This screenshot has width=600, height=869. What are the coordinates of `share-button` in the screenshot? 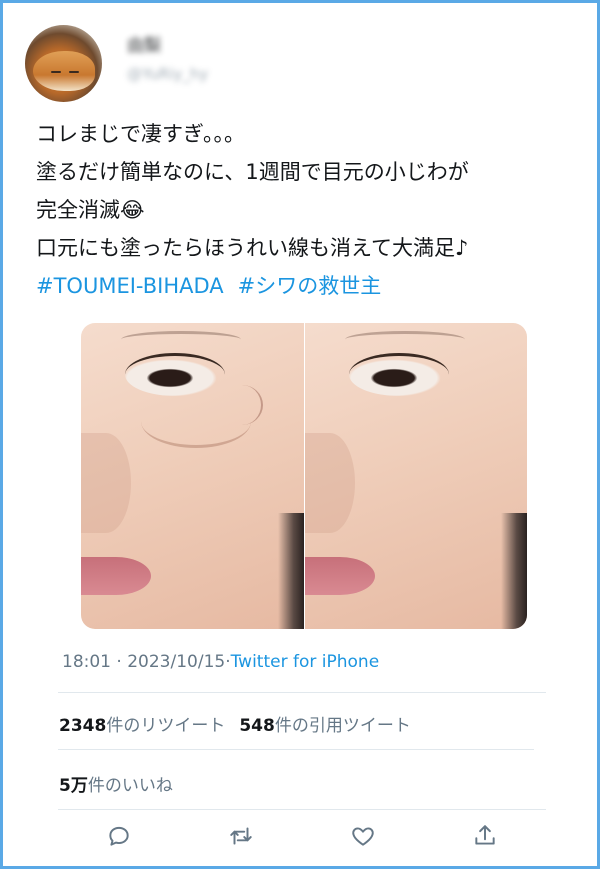 It's located at (485, 838).